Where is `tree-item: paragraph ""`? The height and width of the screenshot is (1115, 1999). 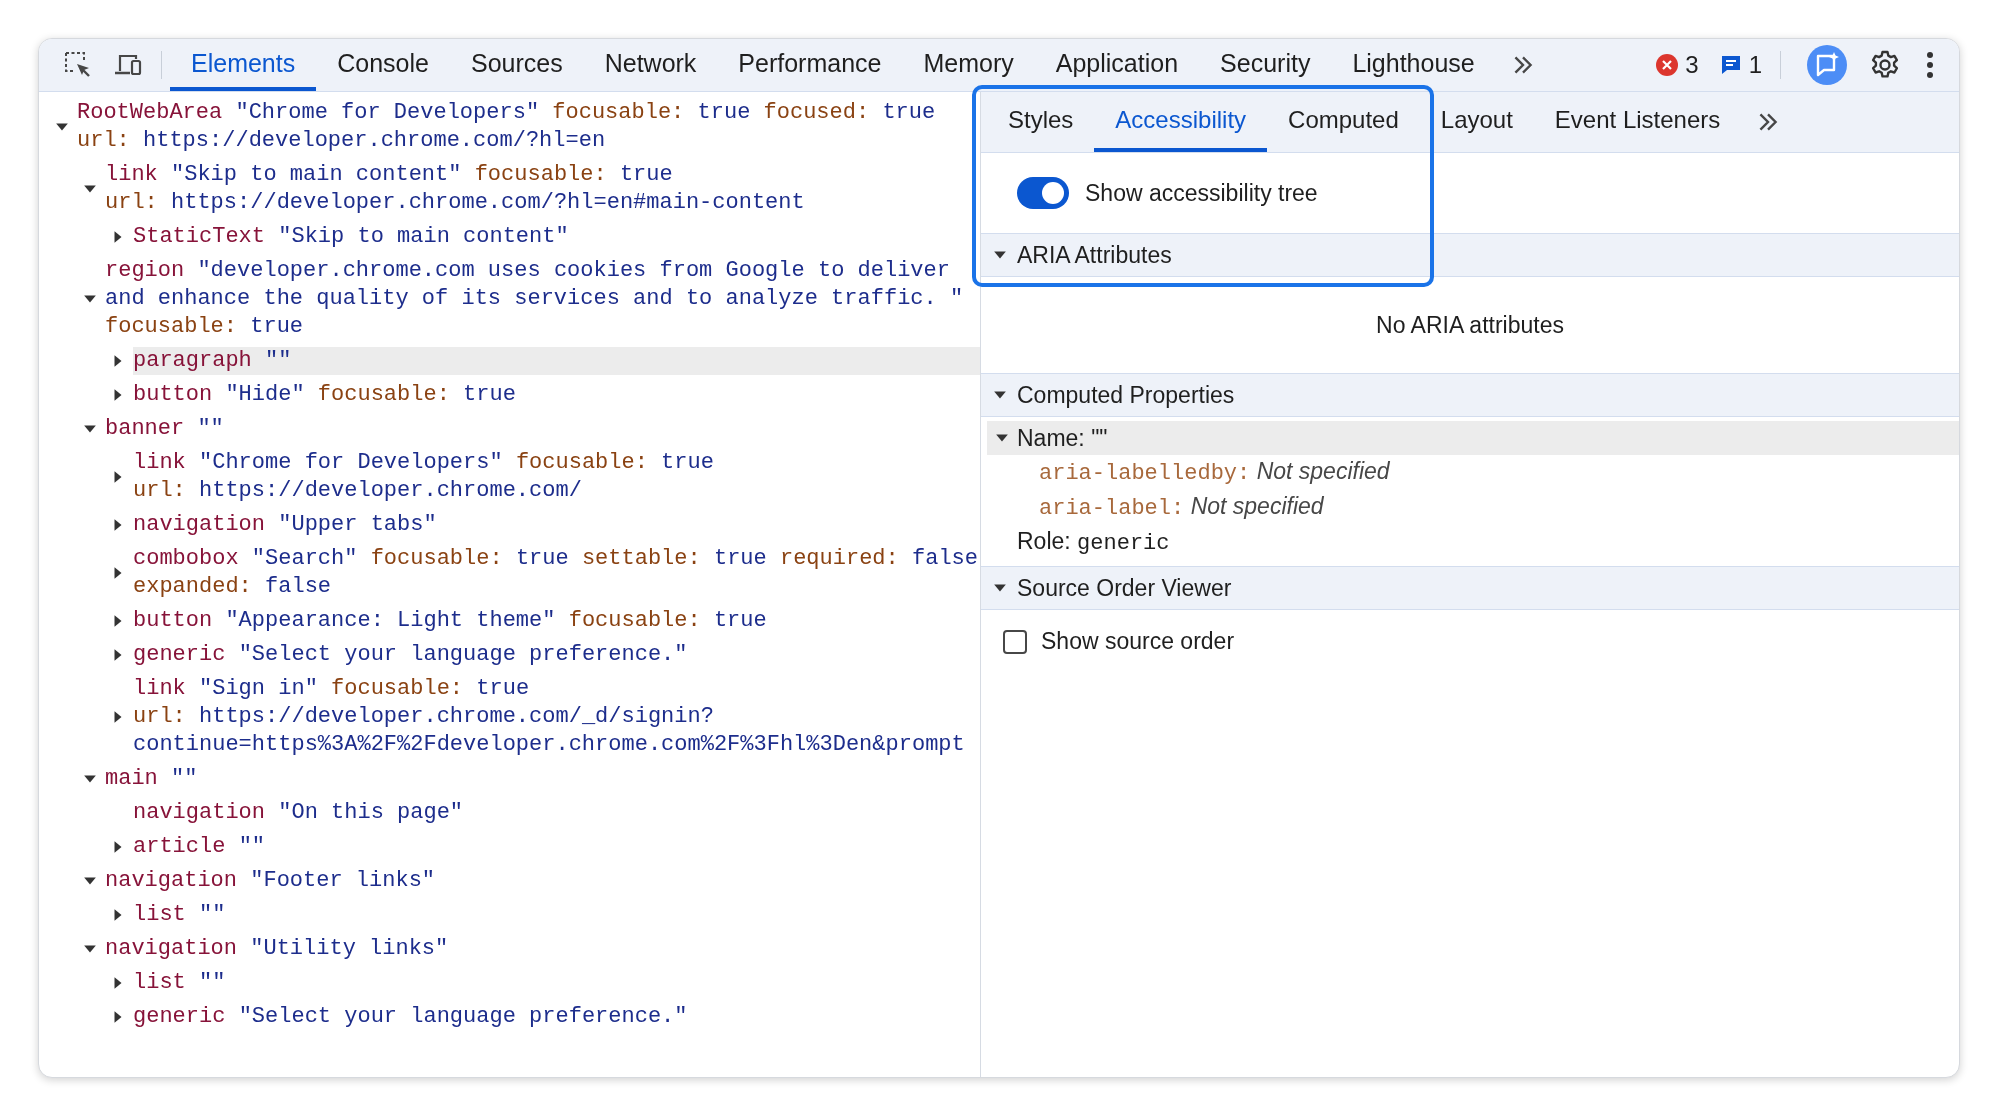 tree-item: paragraph "" is located at coordinates (556, 361).